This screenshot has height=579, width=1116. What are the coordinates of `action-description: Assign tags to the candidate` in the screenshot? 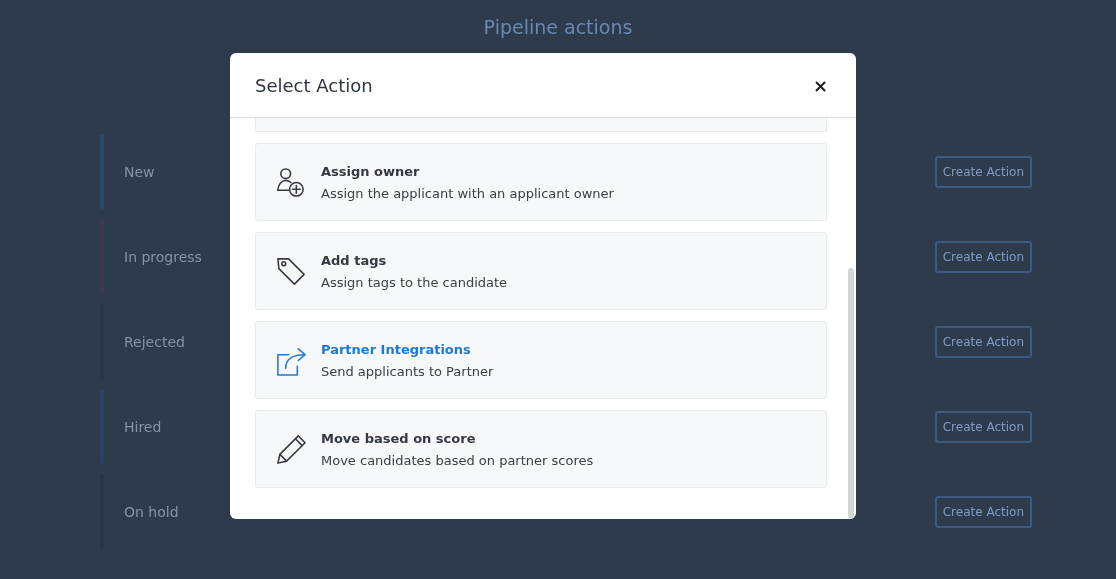 It's located at (414, 282).